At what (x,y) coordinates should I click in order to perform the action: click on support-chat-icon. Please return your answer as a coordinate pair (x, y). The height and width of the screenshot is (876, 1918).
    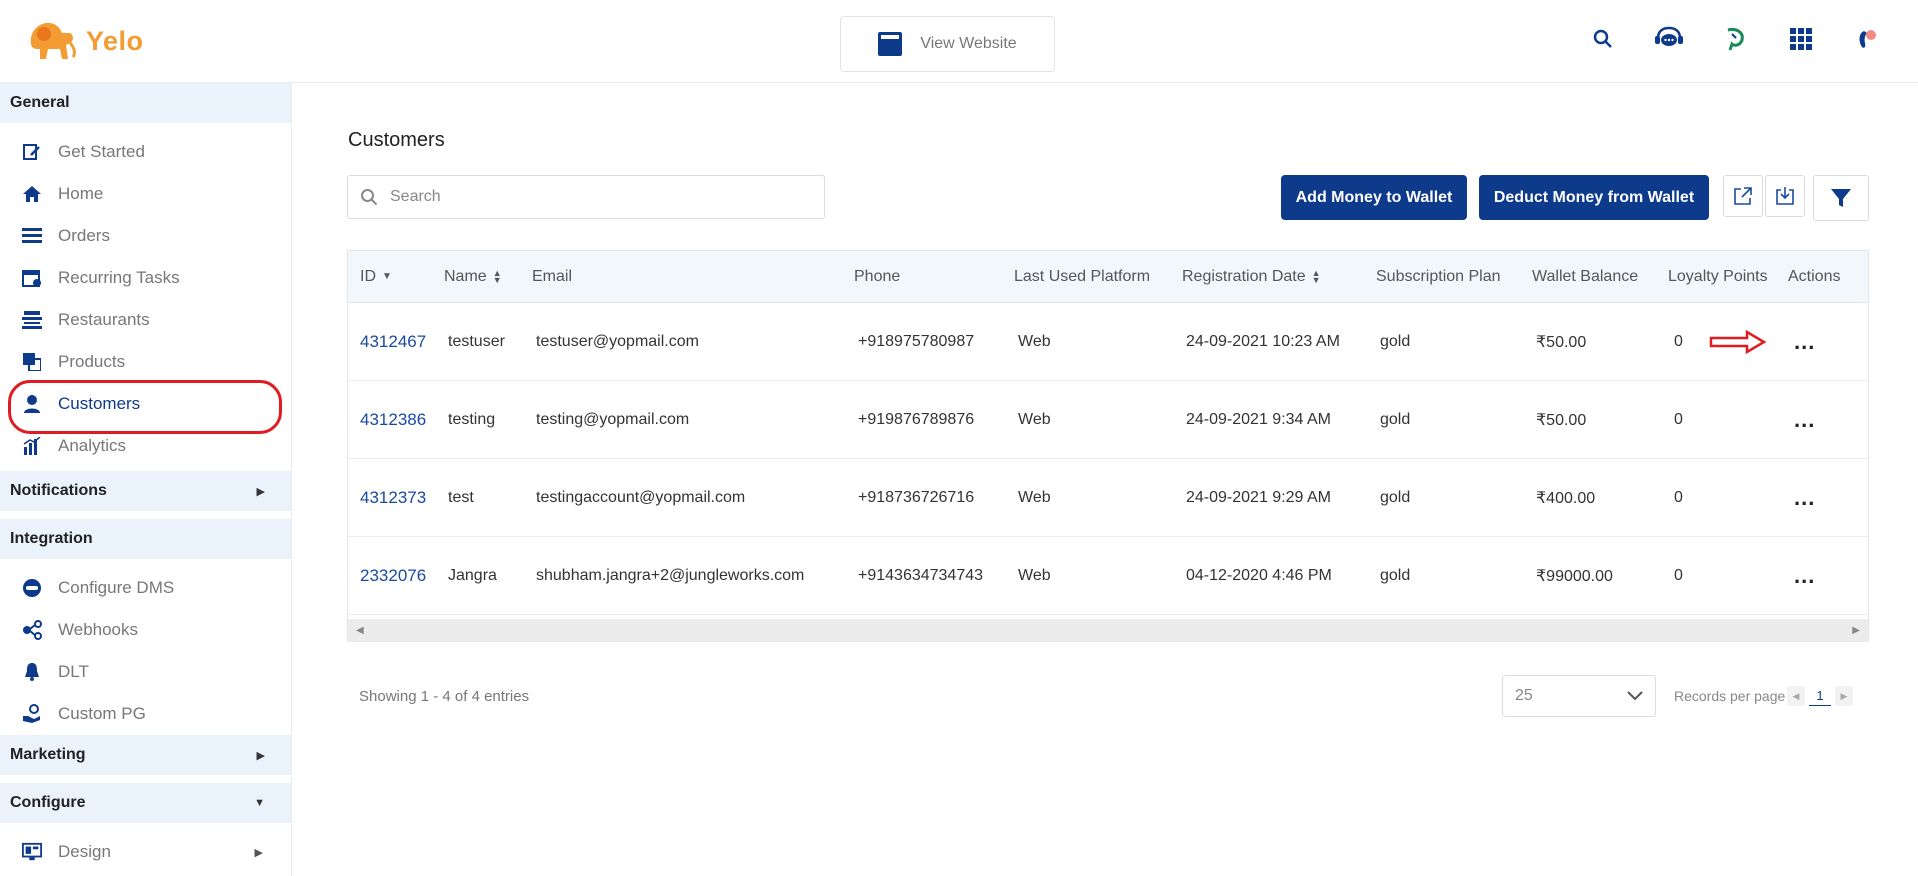
    Looking at the image, I should click on (1669, 39).